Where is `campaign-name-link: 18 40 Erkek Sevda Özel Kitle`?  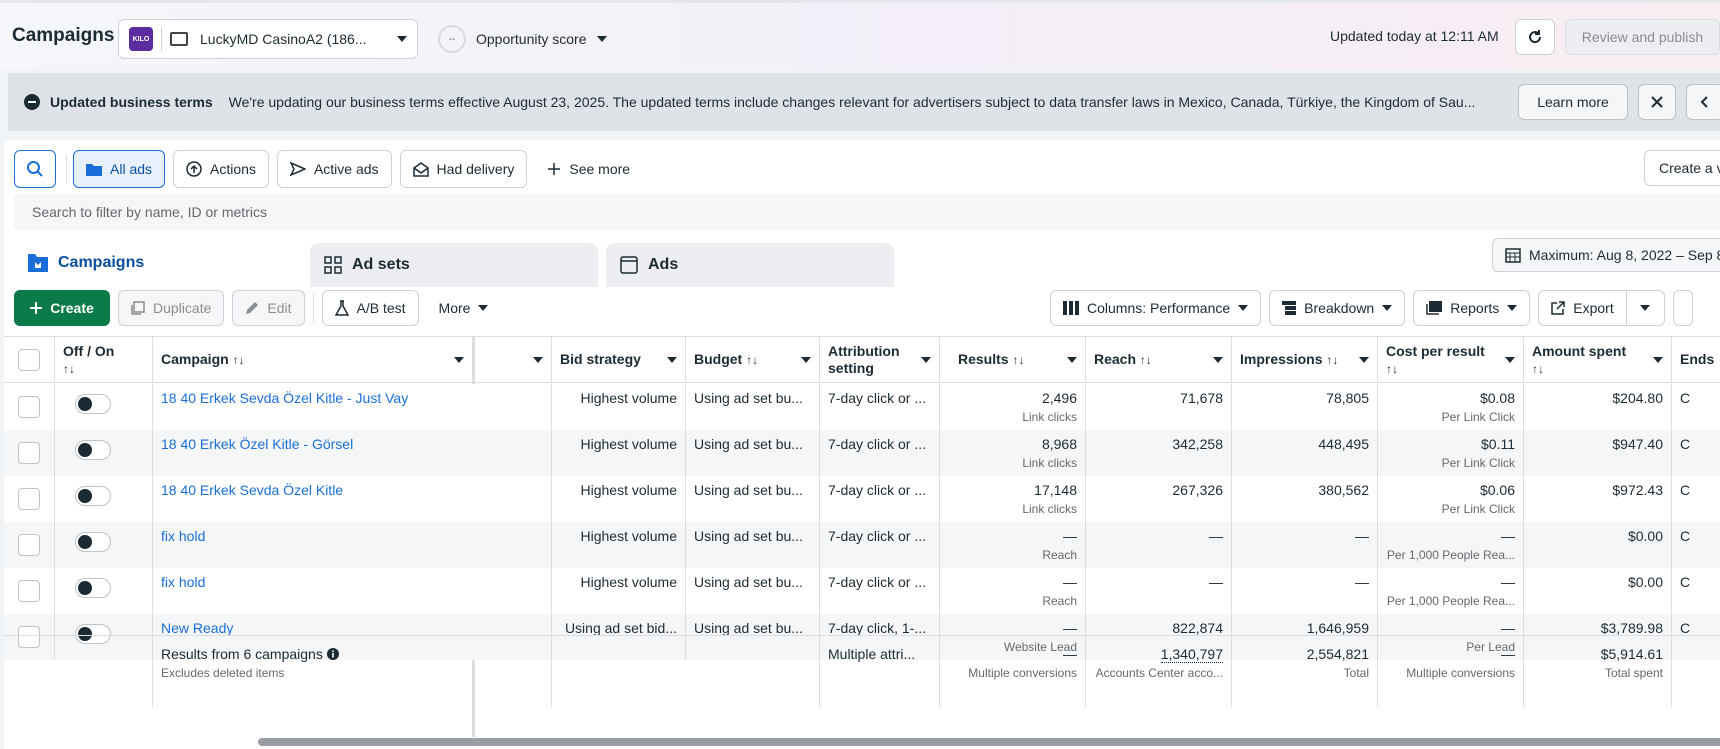 campaign-name-link: 18 40 Erkek Sevda Özel Kitle is located at coordinates (252, 490).